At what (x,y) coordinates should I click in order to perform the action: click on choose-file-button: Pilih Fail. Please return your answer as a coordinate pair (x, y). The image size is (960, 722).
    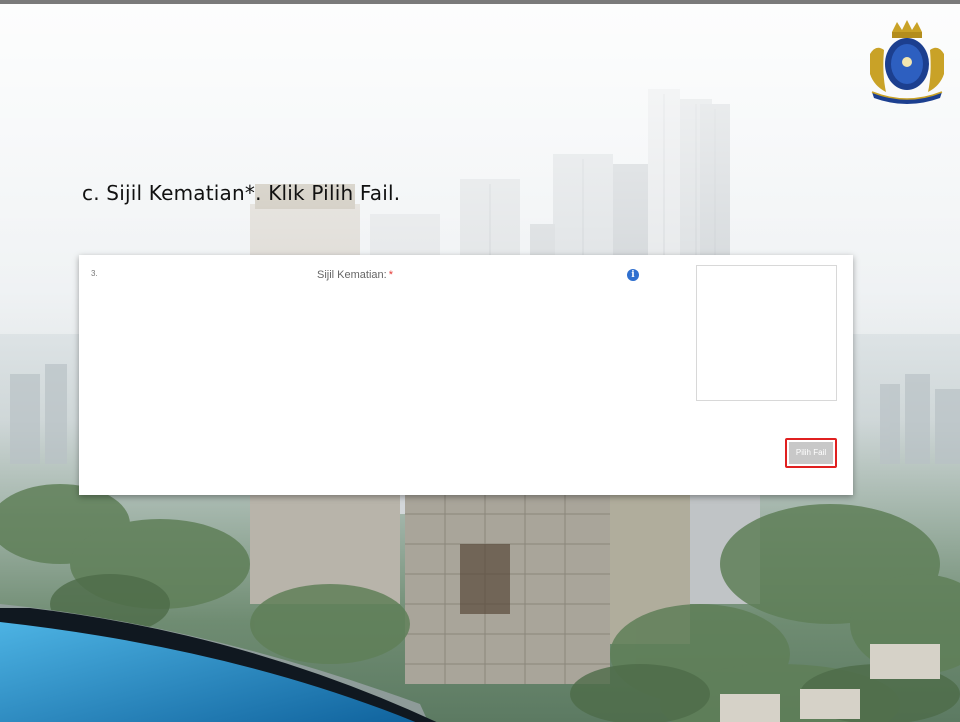
    Looking at the image, I should click on (811, 453).